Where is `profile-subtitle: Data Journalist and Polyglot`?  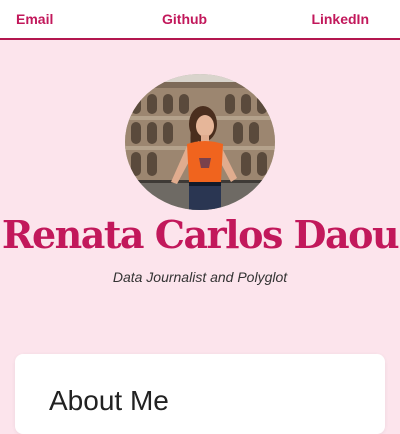 profile-subtitle: Data Journalist and Polyglot is located at coordinates (200, 277).